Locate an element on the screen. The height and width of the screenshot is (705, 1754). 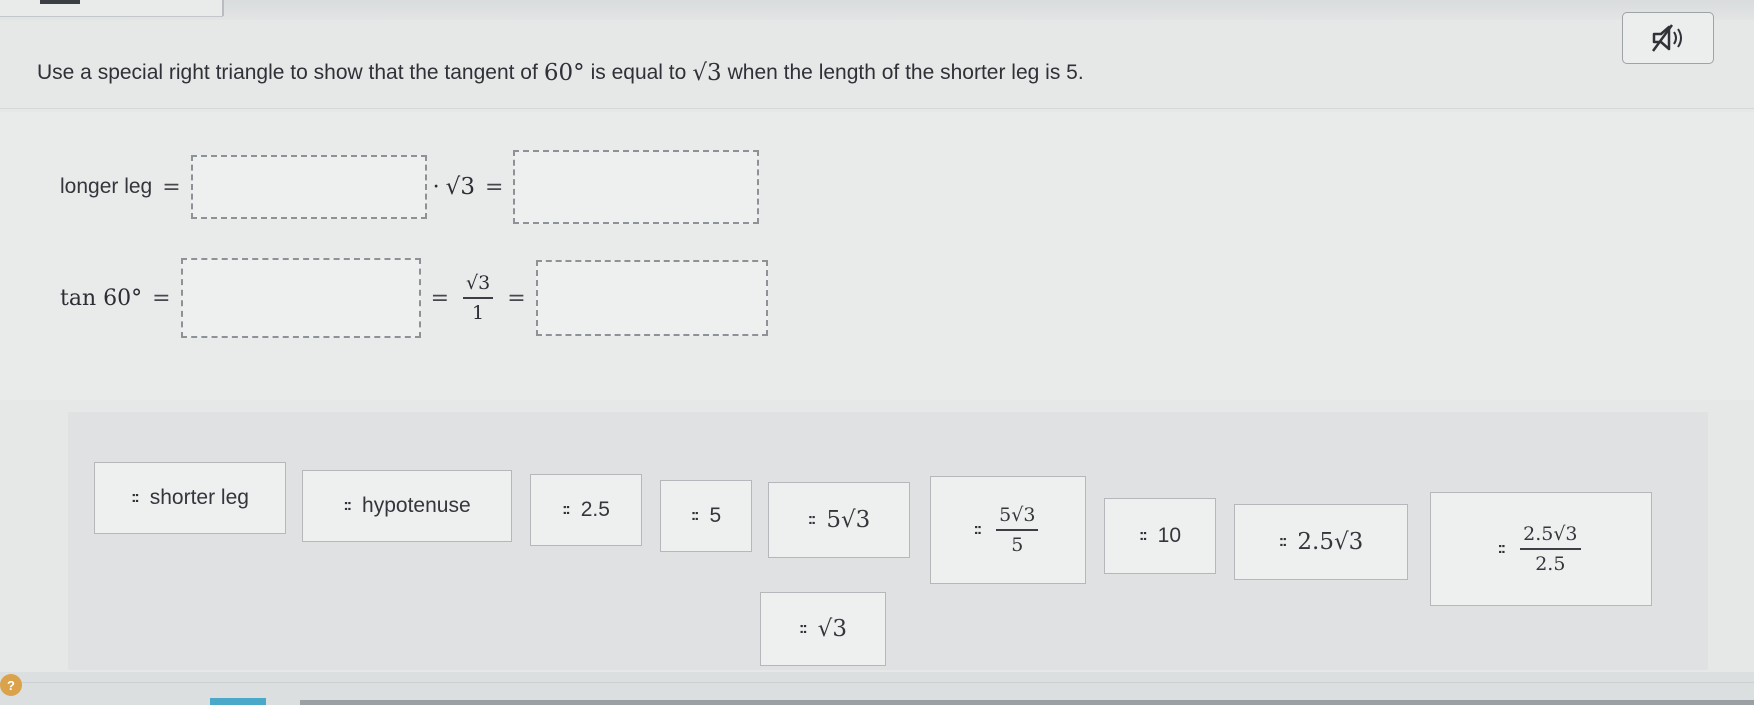
answer-chip-5: :: 5 is located at coordinates (706, 516).